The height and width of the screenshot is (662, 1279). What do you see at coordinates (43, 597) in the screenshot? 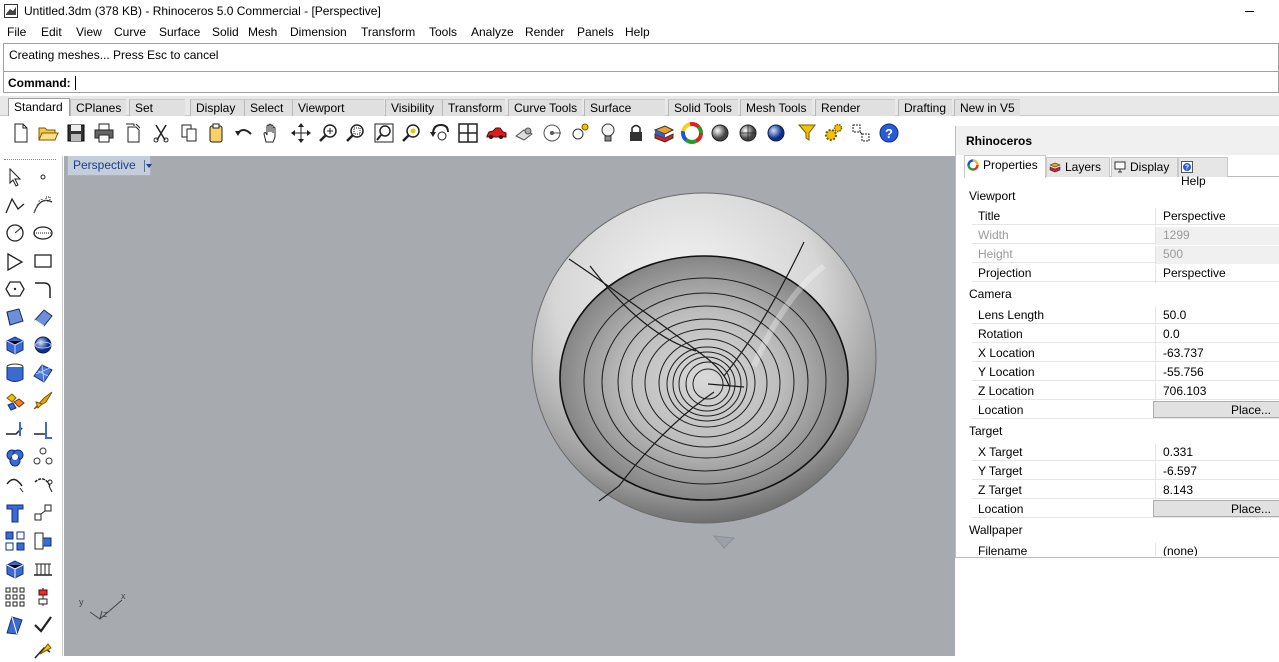
I see `history-icon` at bounding box center [43, 597].